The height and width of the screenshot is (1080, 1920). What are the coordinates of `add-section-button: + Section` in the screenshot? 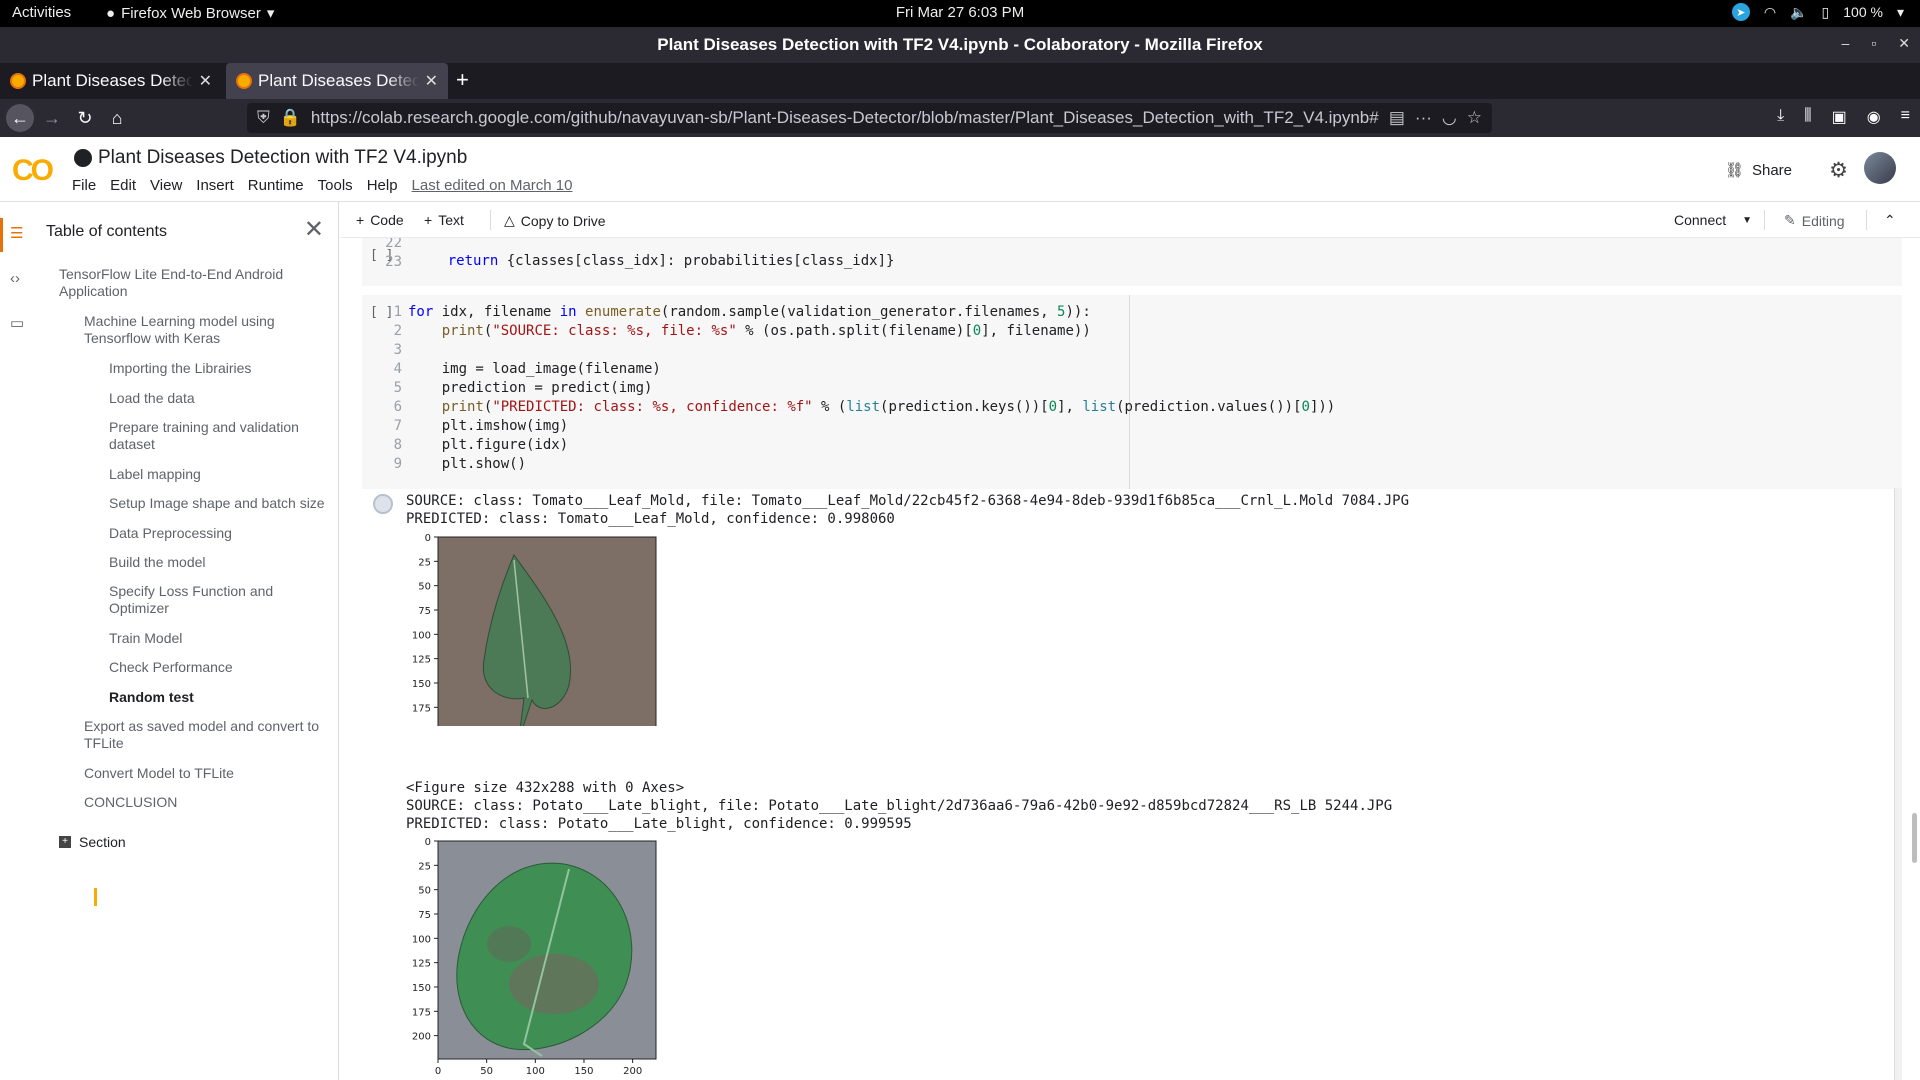 It's located at (92, 842).